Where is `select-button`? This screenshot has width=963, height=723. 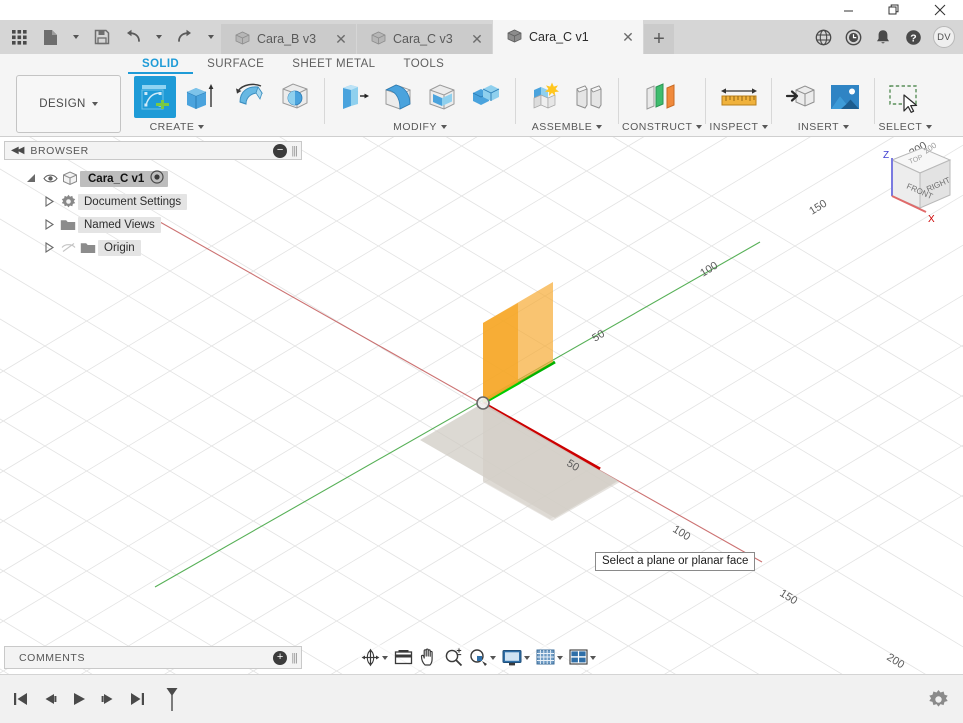 select-button is located at coordinates (905, 97).